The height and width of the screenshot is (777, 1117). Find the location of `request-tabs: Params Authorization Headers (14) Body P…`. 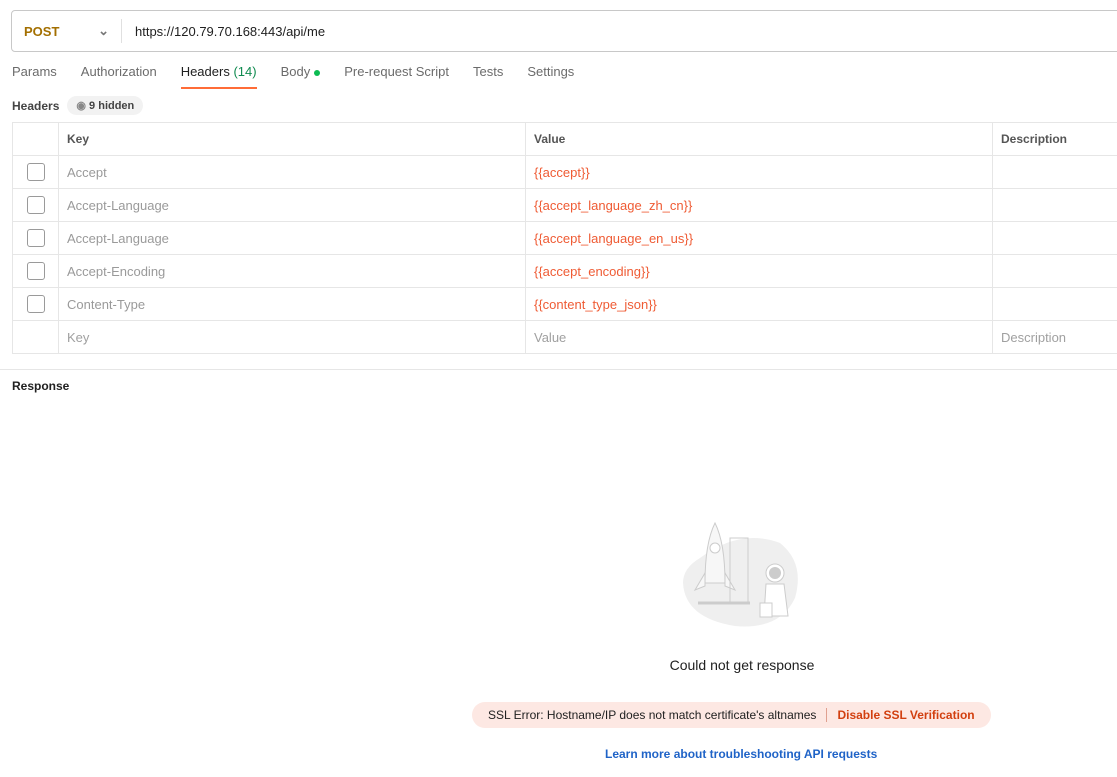

request-tabs: Params Authorization Headers (14) Body P… is located at coordinates (293, 76).